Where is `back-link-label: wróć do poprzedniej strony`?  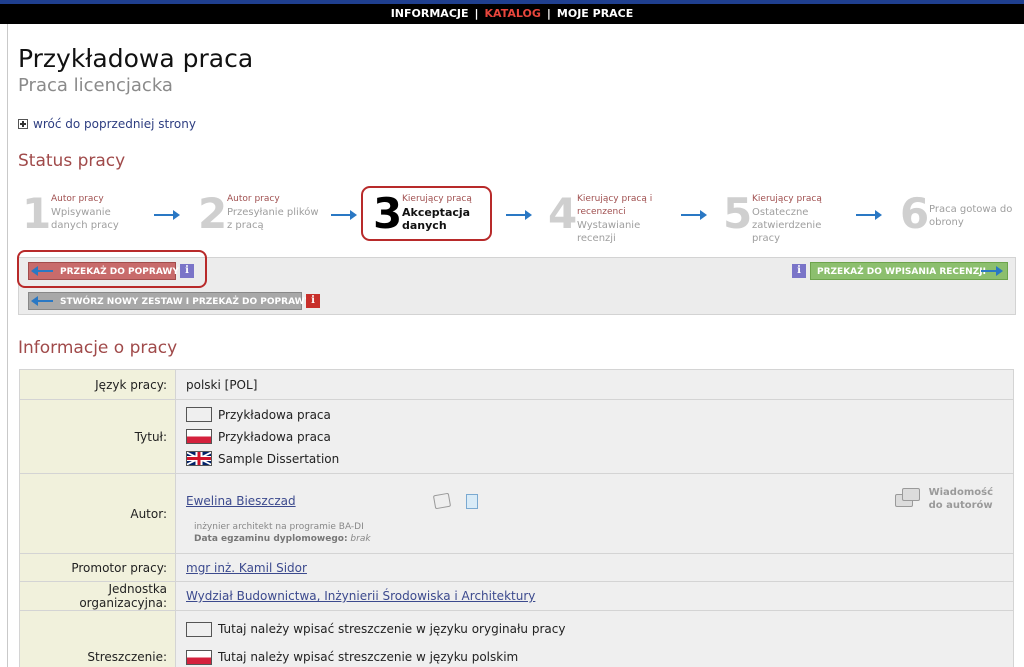 back-link-label: wróć do poprzedniej strony is located at coordinates (114, 124).